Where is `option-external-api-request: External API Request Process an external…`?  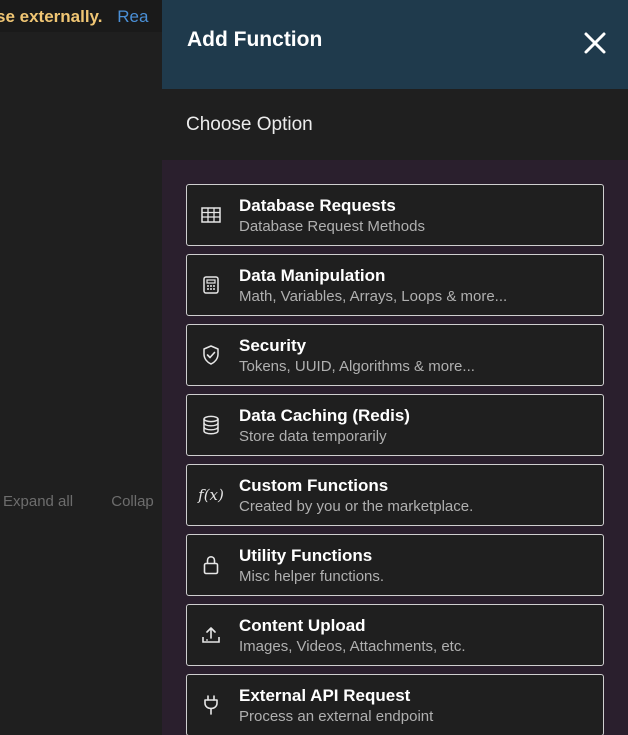 option-external-api-request: External API Request Process an external… is located at coordinates (395, 704).